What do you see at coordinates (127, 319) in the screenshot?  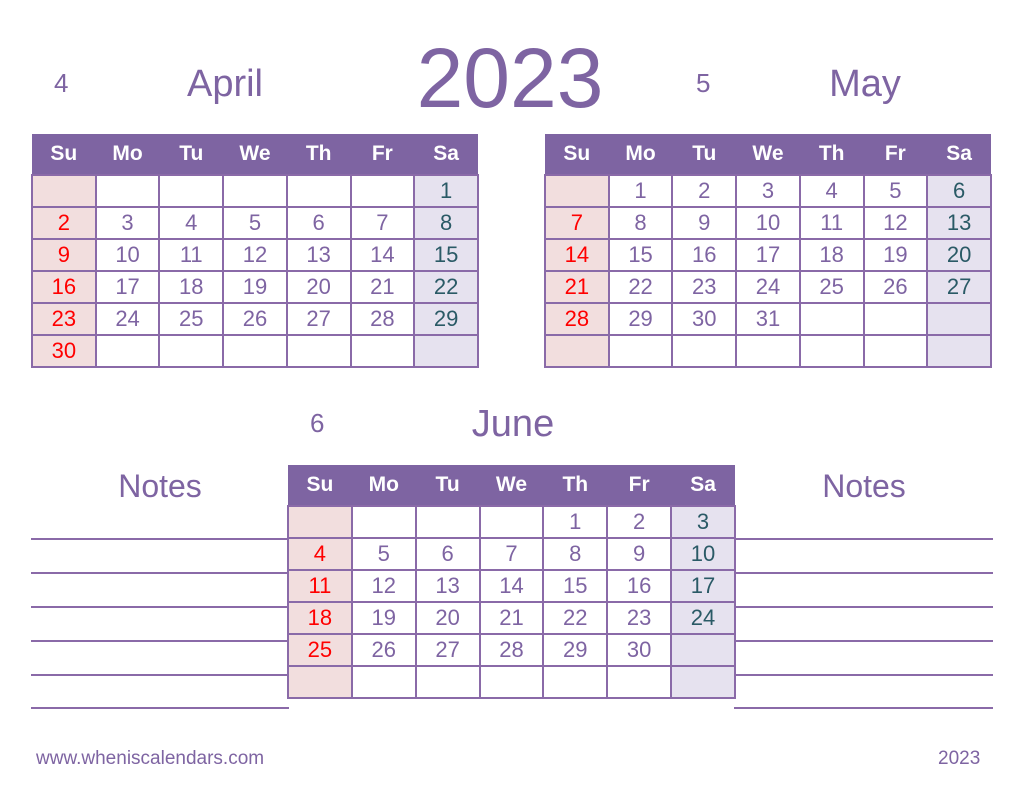 I see `day-cell: 24` at bounding box center [127, 319].